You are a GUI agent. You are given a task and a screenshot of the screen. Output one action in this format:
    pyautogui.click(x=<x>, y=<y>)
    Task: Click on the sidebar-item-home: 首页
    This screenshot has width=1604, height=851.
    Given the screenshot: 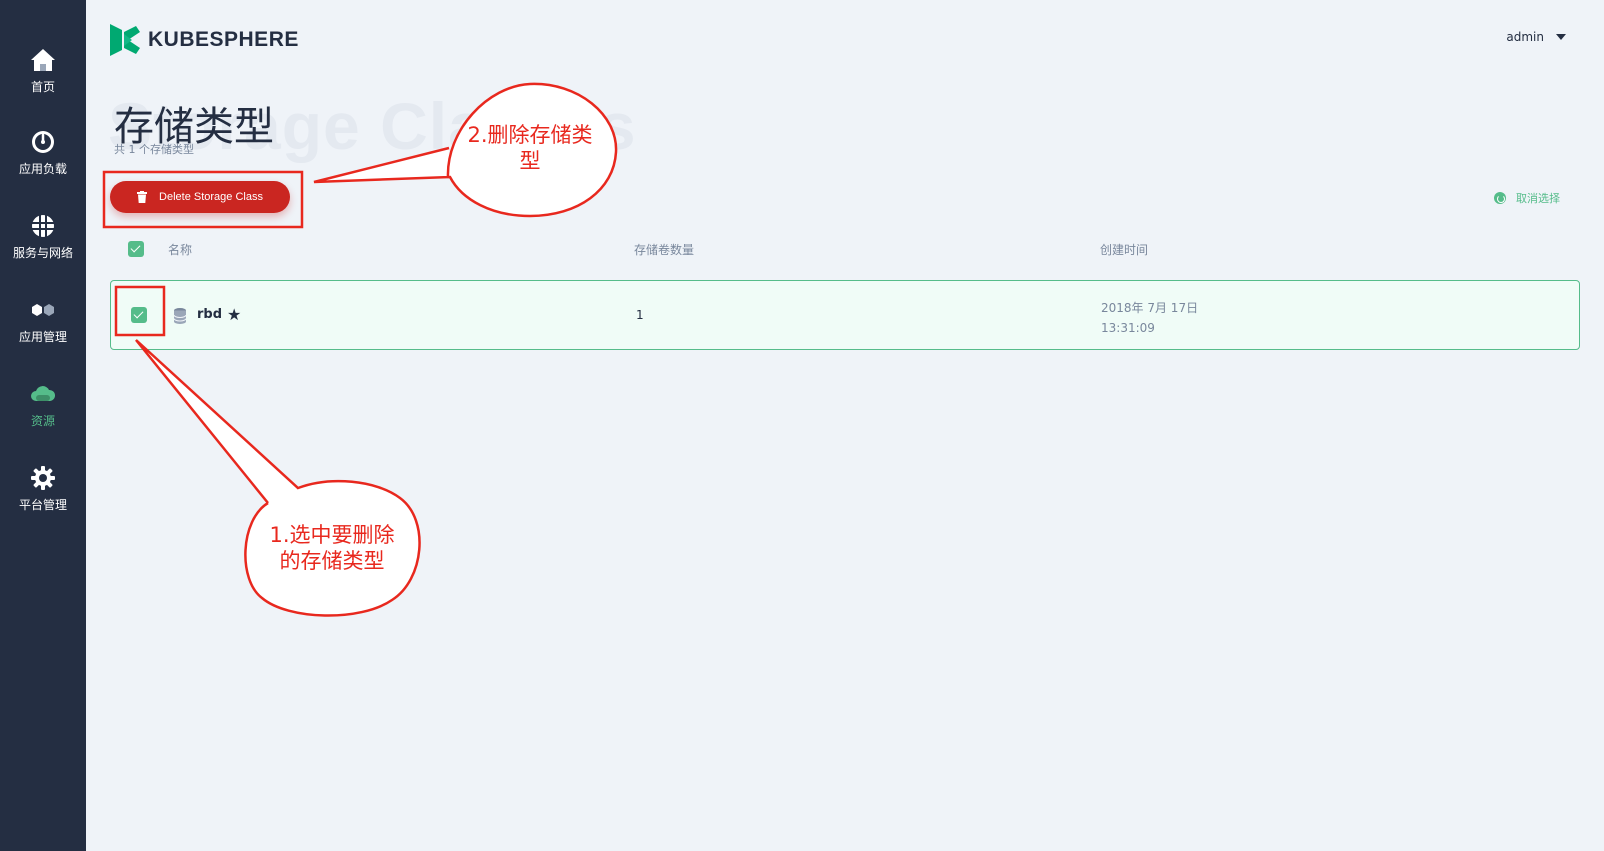 What is the action you would take?
    pyautogui.click(x=43, y=70)
    